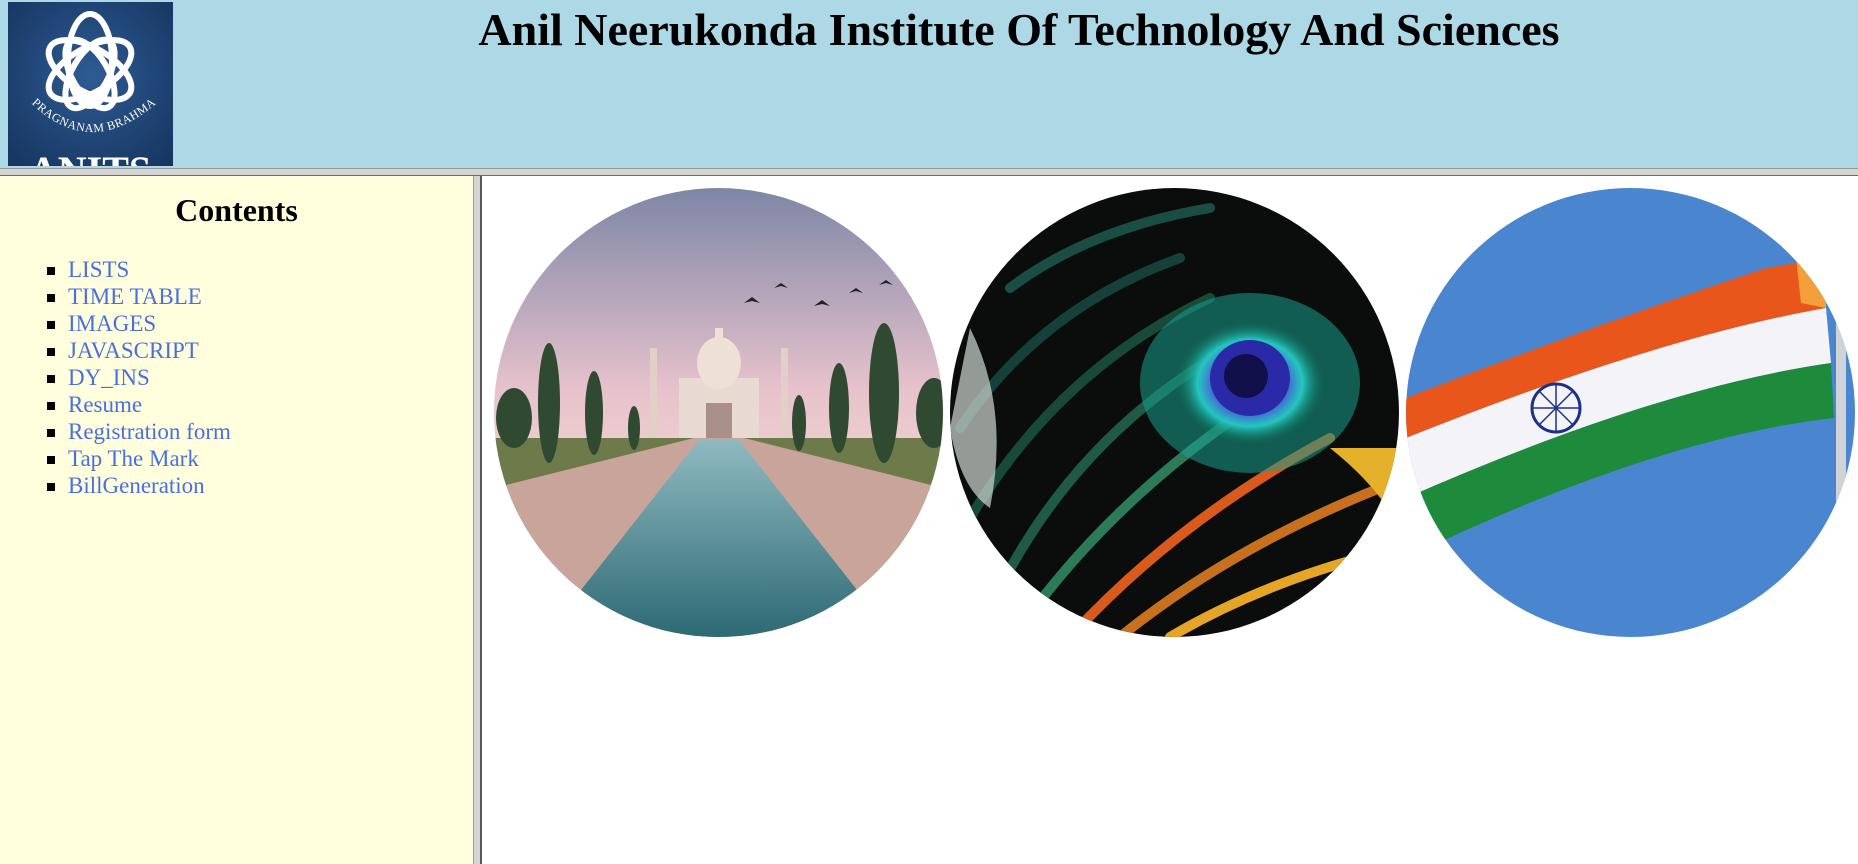  I want to click on nav-item-resume: Resume, so click(139, 404).